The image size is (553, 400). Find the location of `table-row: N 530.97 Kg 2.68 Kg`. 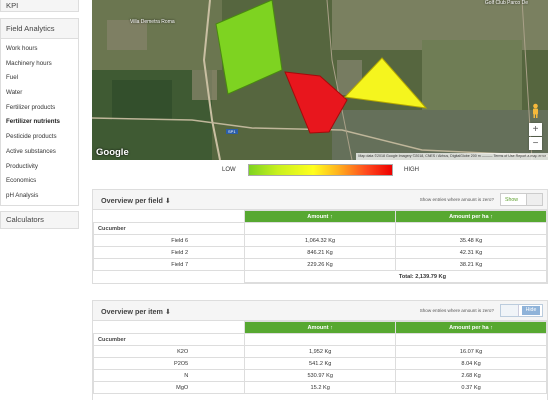

table-row: N 530.97 Kg 2.68 Kg is located at coordinates (319, 375).